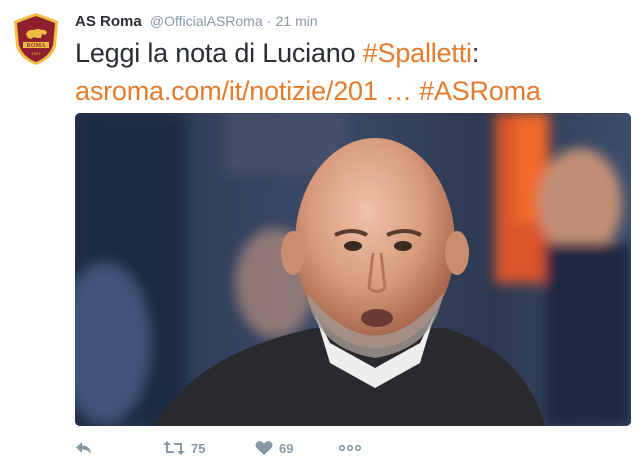  I want to click on avatar: ROMA 1927, so click(36, 39).